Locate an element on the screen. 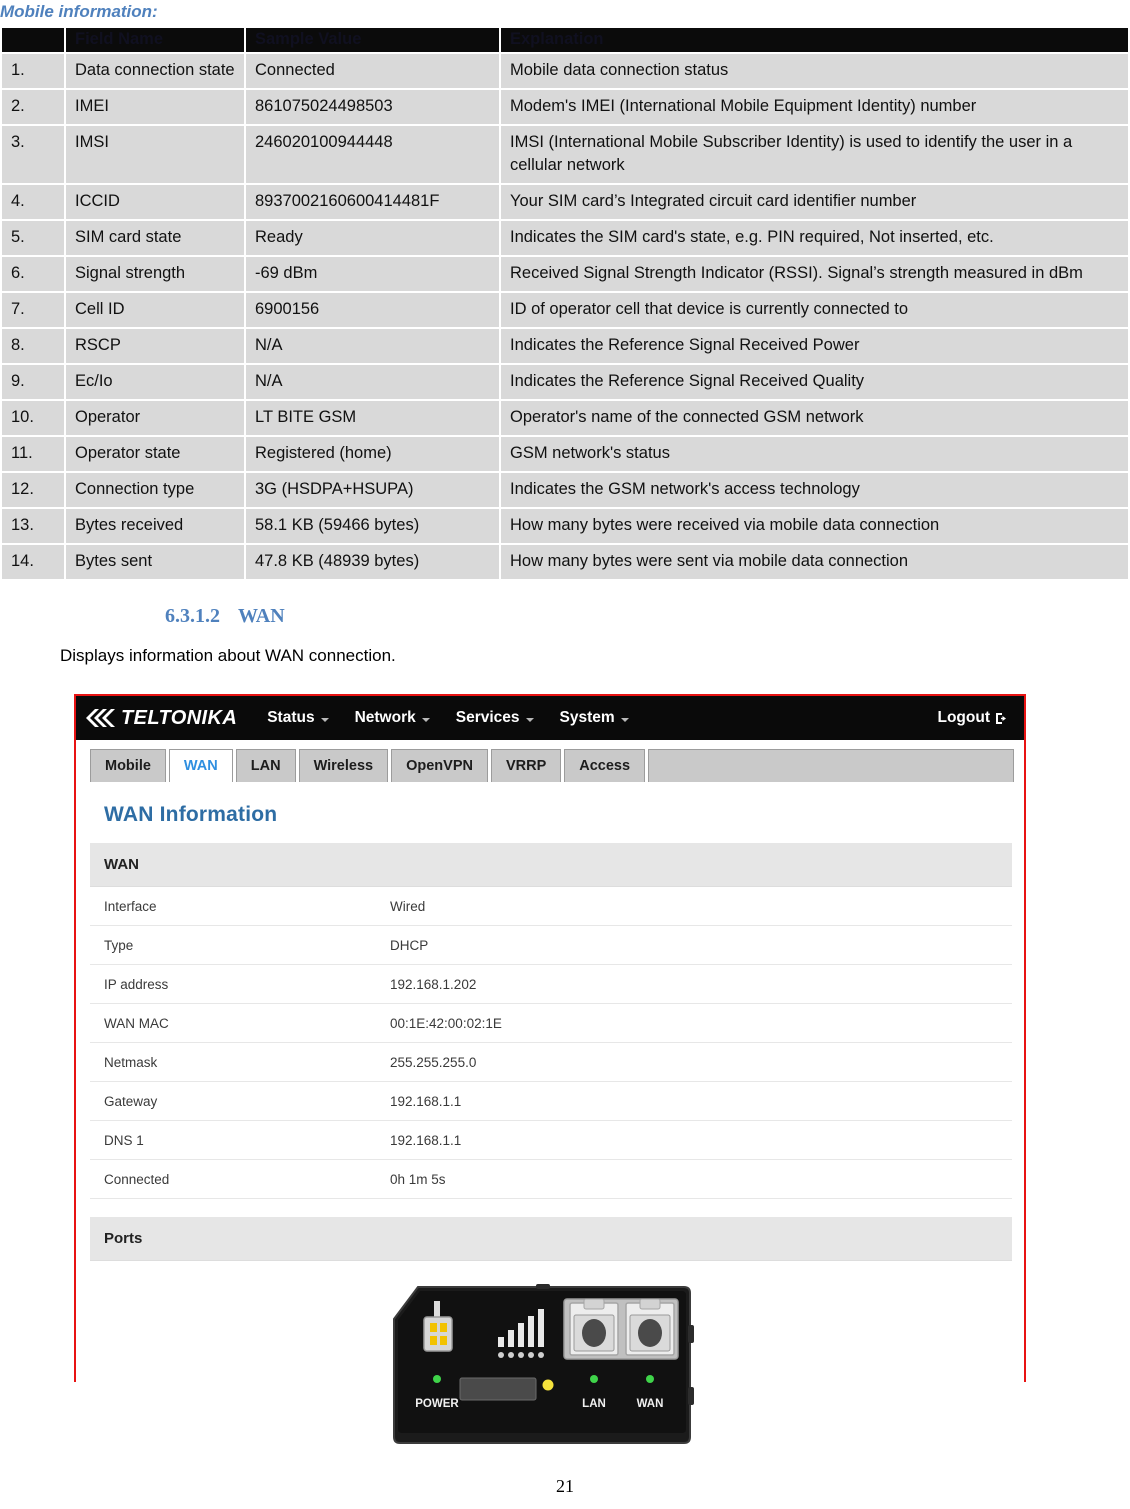 The width and height of the screenshot is (1130, 1509). tab-bar: Mobile WAN LAN Wireless OpenVPN VRRP Access is located at coordinates (550, 761).